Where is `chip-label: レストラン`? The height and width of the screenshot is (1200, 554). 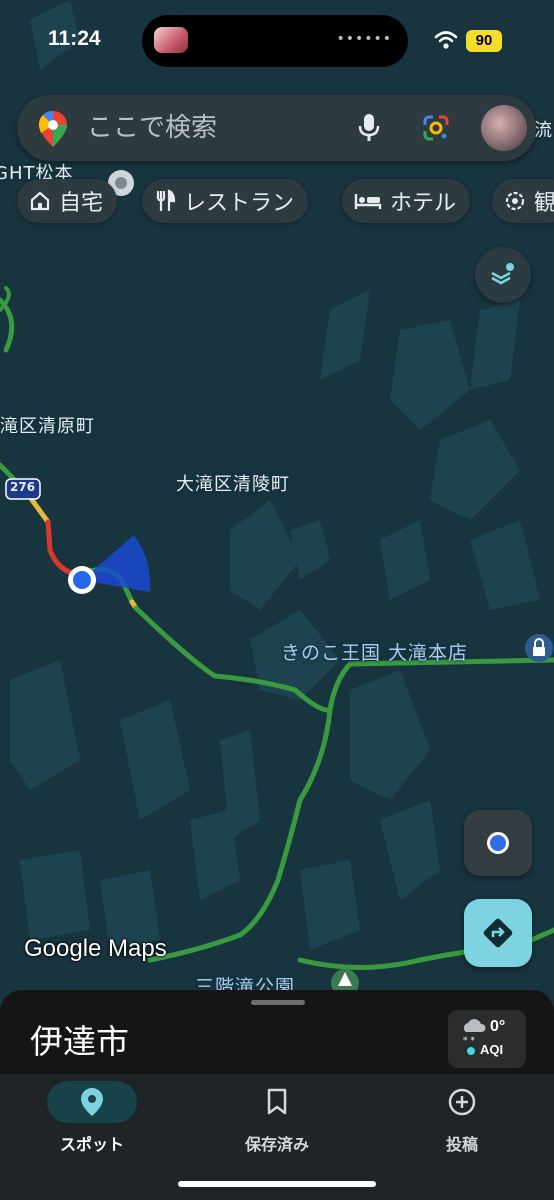
chip-label: レストラン is located at coordinates (239, 203).